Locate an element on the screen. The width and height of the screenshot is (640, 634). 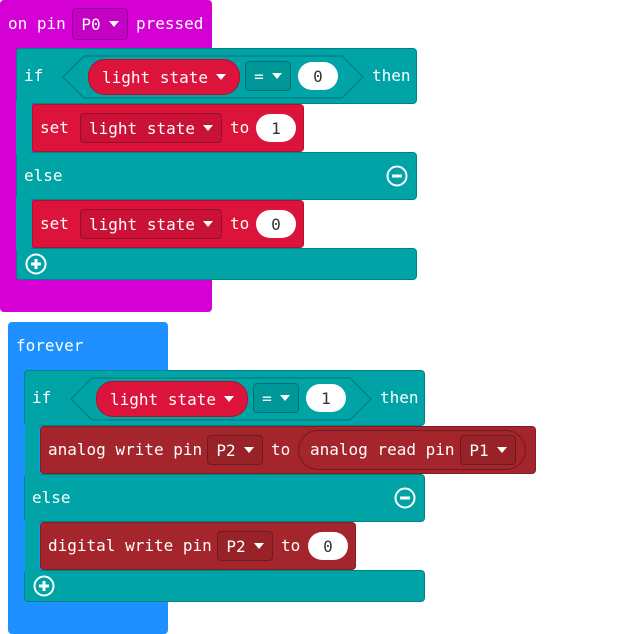
pin-dropdown-p0: P0 is located at coordinates (100, 24).